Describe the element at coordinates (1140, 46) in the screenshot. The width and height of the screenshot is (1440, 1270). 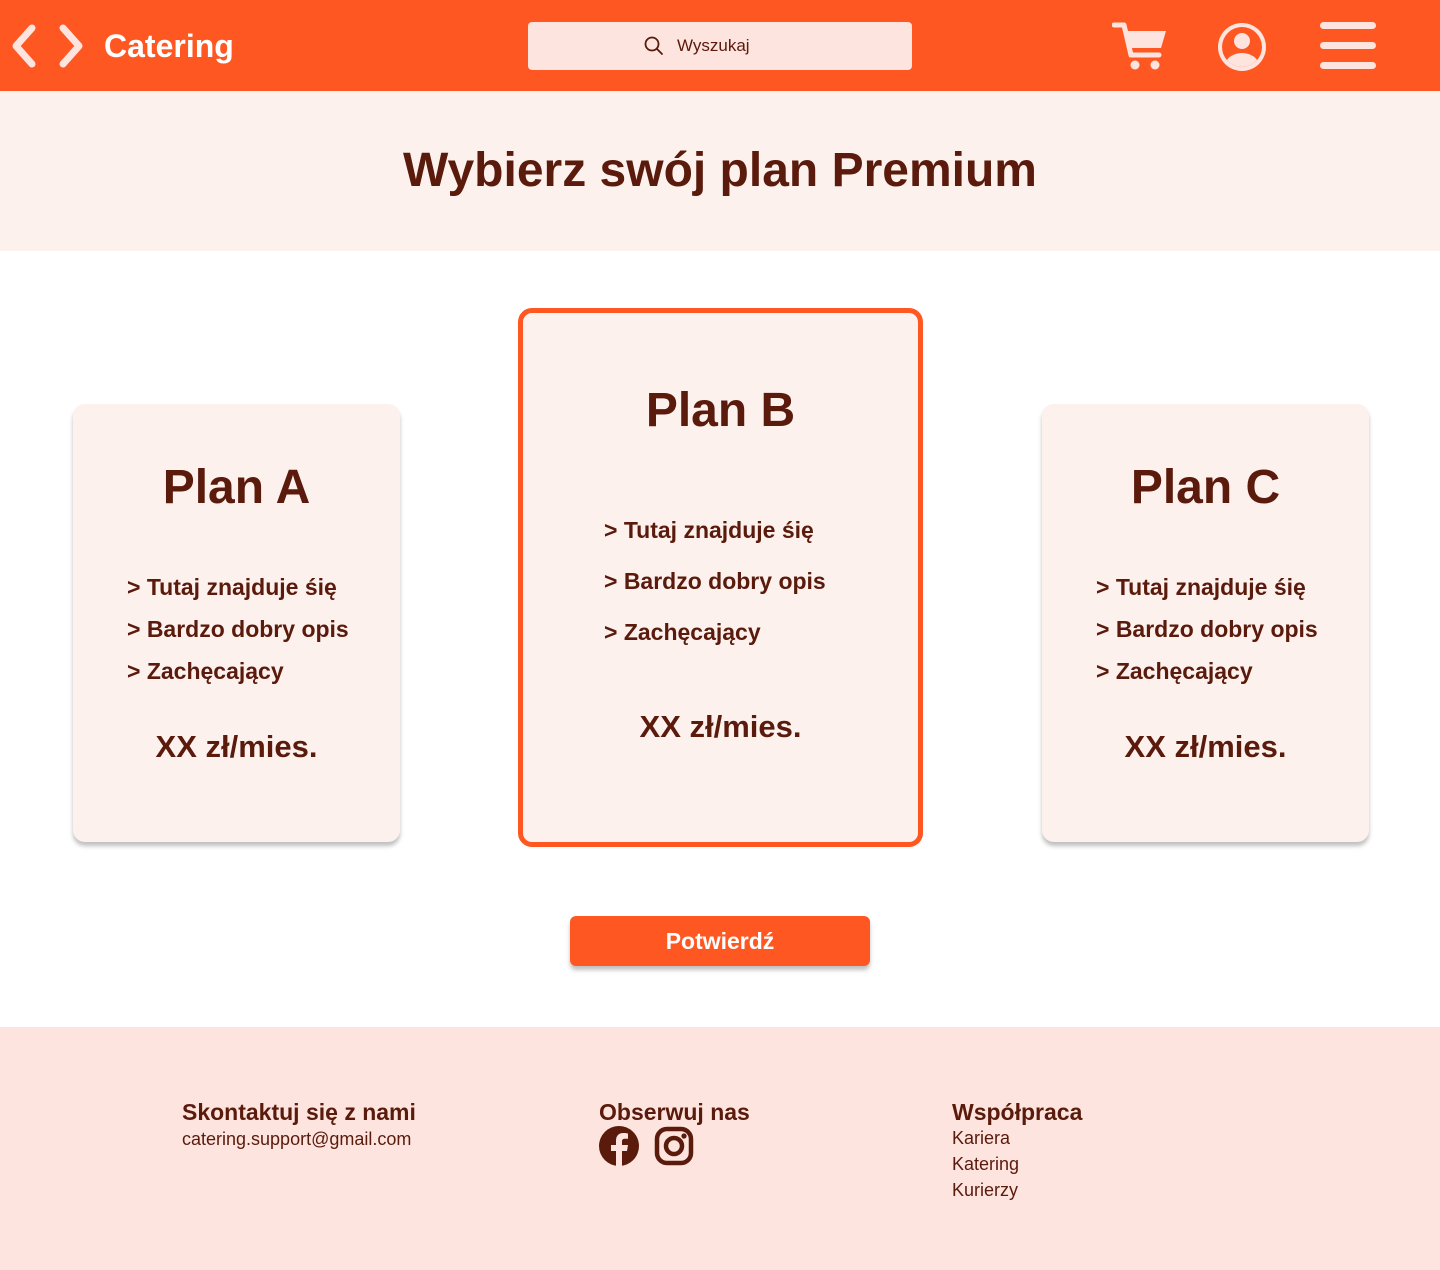
I see `cart-icon` at that location.